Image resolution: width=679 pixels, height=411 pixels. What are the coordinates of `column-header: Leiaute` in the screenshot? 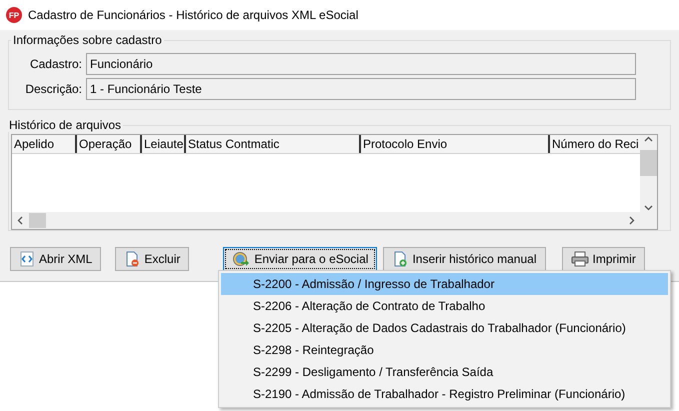 It's located at (164, 144).